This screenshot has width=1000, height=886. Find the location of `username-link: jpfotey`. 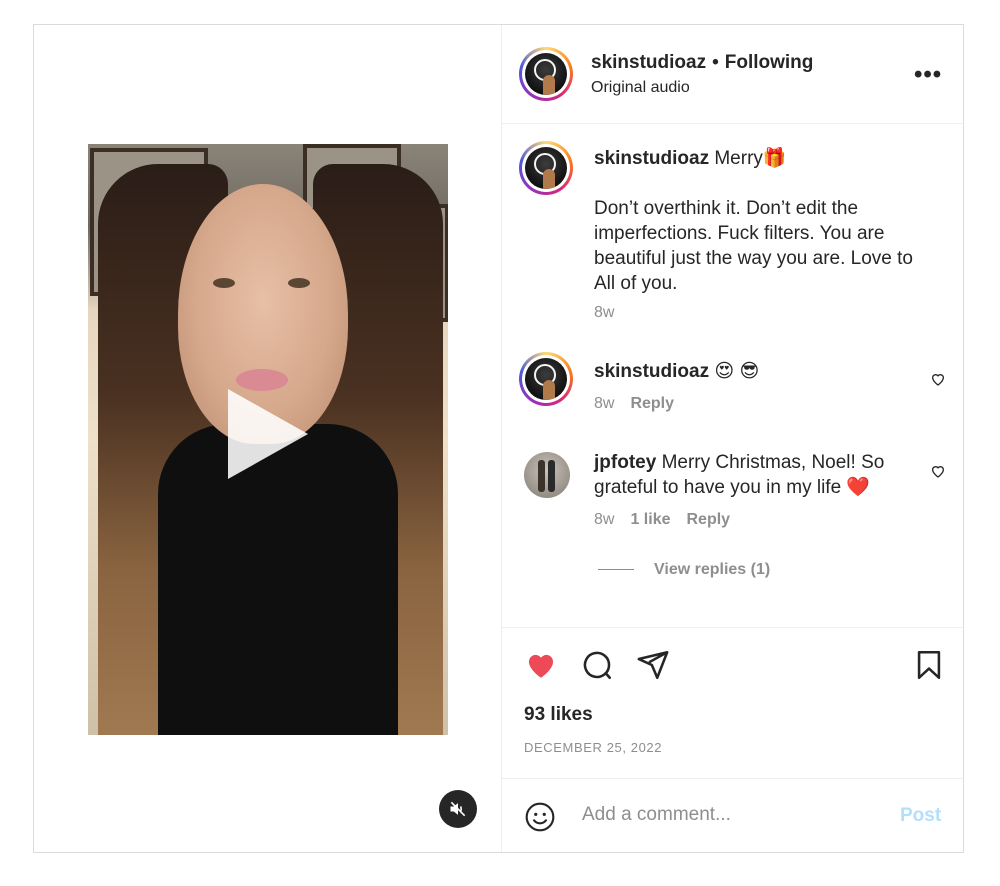

username-link: jpfotey is located at coordinates (625, 462).